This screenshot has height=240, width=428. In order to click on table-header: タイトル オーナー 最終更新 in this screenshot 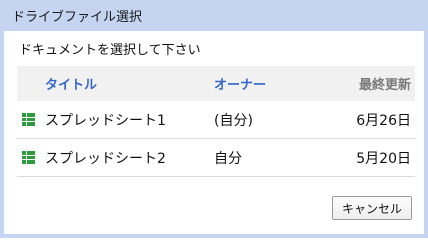, I will do `click(216, 83)`.